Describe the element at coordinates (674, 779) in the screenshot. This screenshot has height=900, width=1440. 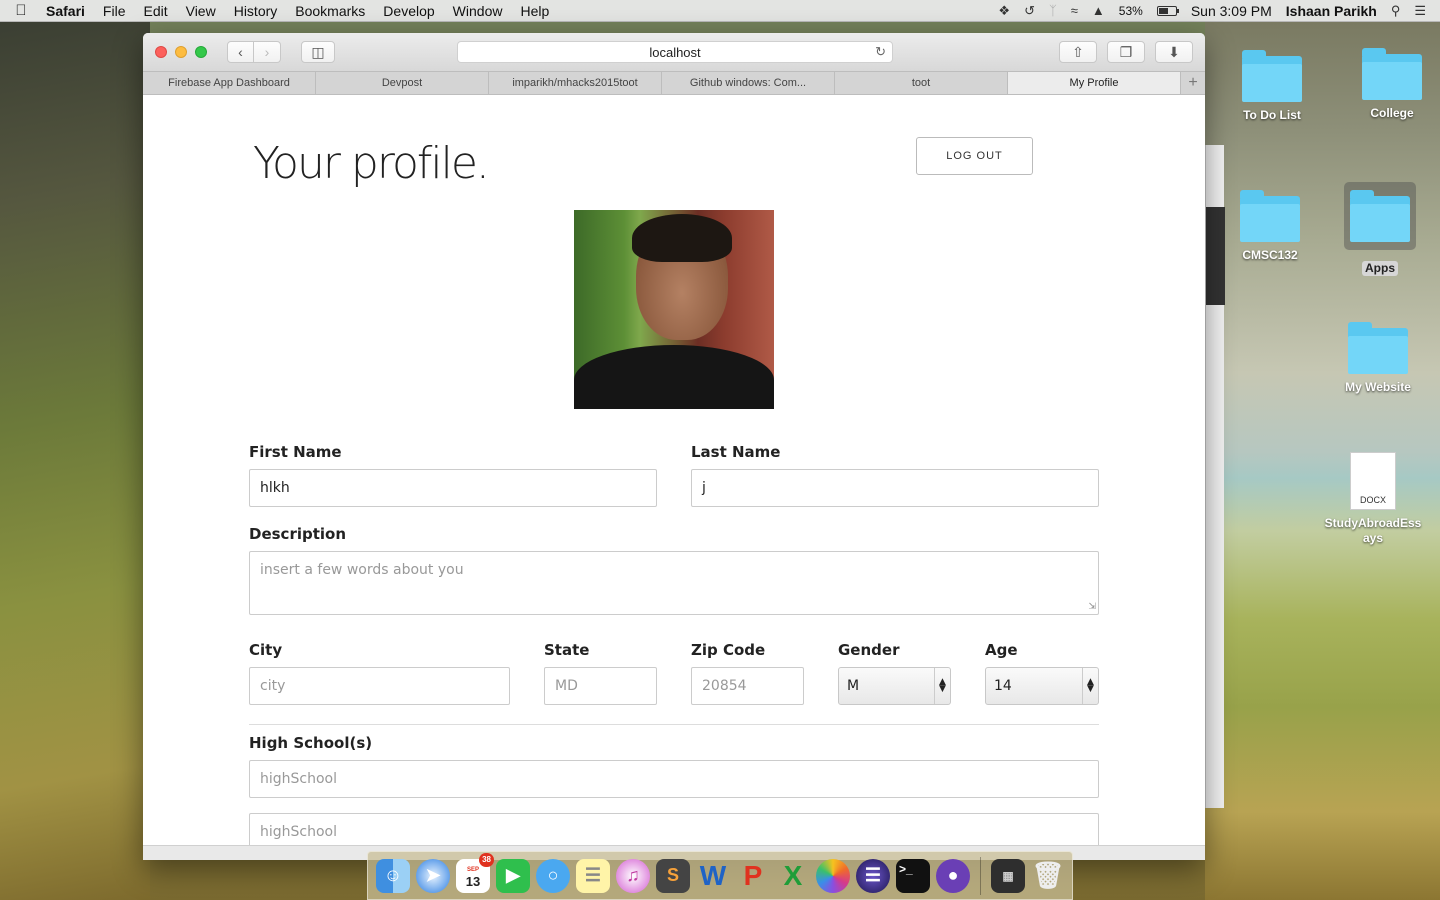
I see `high-school-input-1: highSchool` at that location.